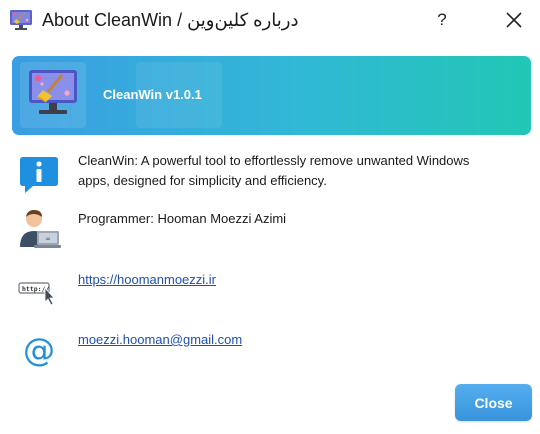 This screenshot has width=540, height=434. I want to click on info-icon, so click(39, 175).